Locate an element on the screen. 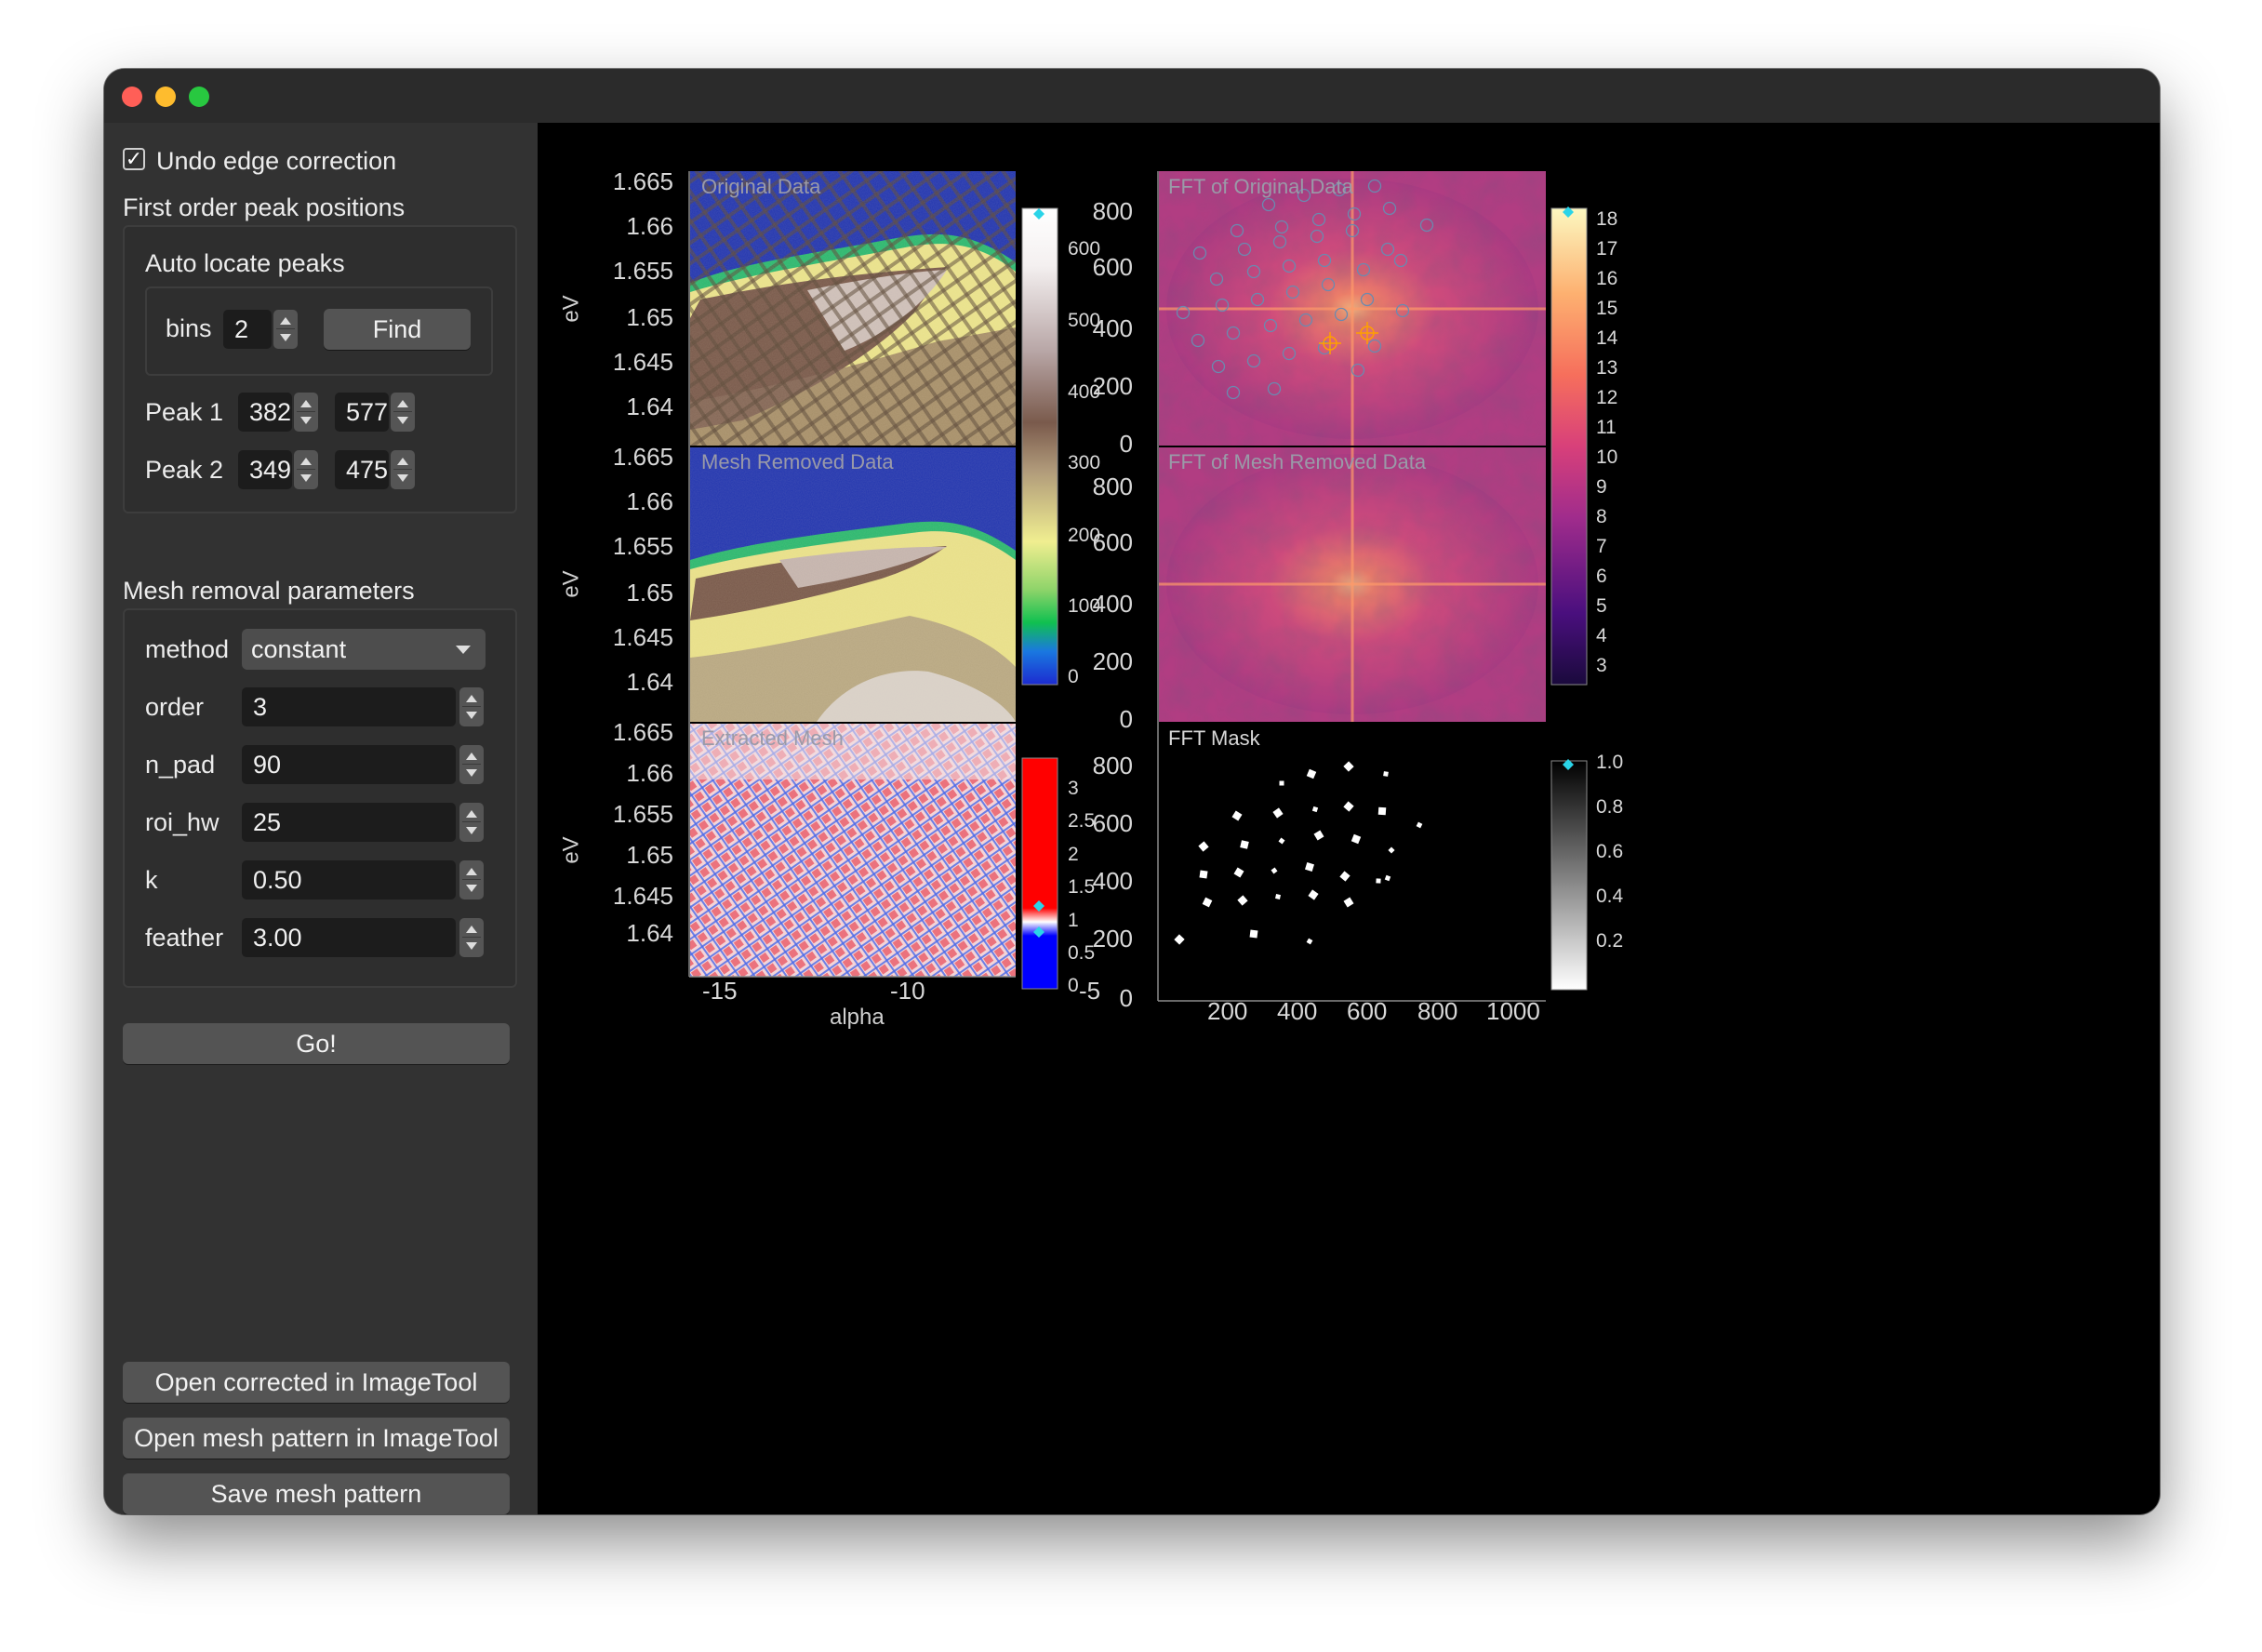 This screenshot has width=2262, height=1652. alpha-axis-label: alpha is located at coordinates (857, 1017).